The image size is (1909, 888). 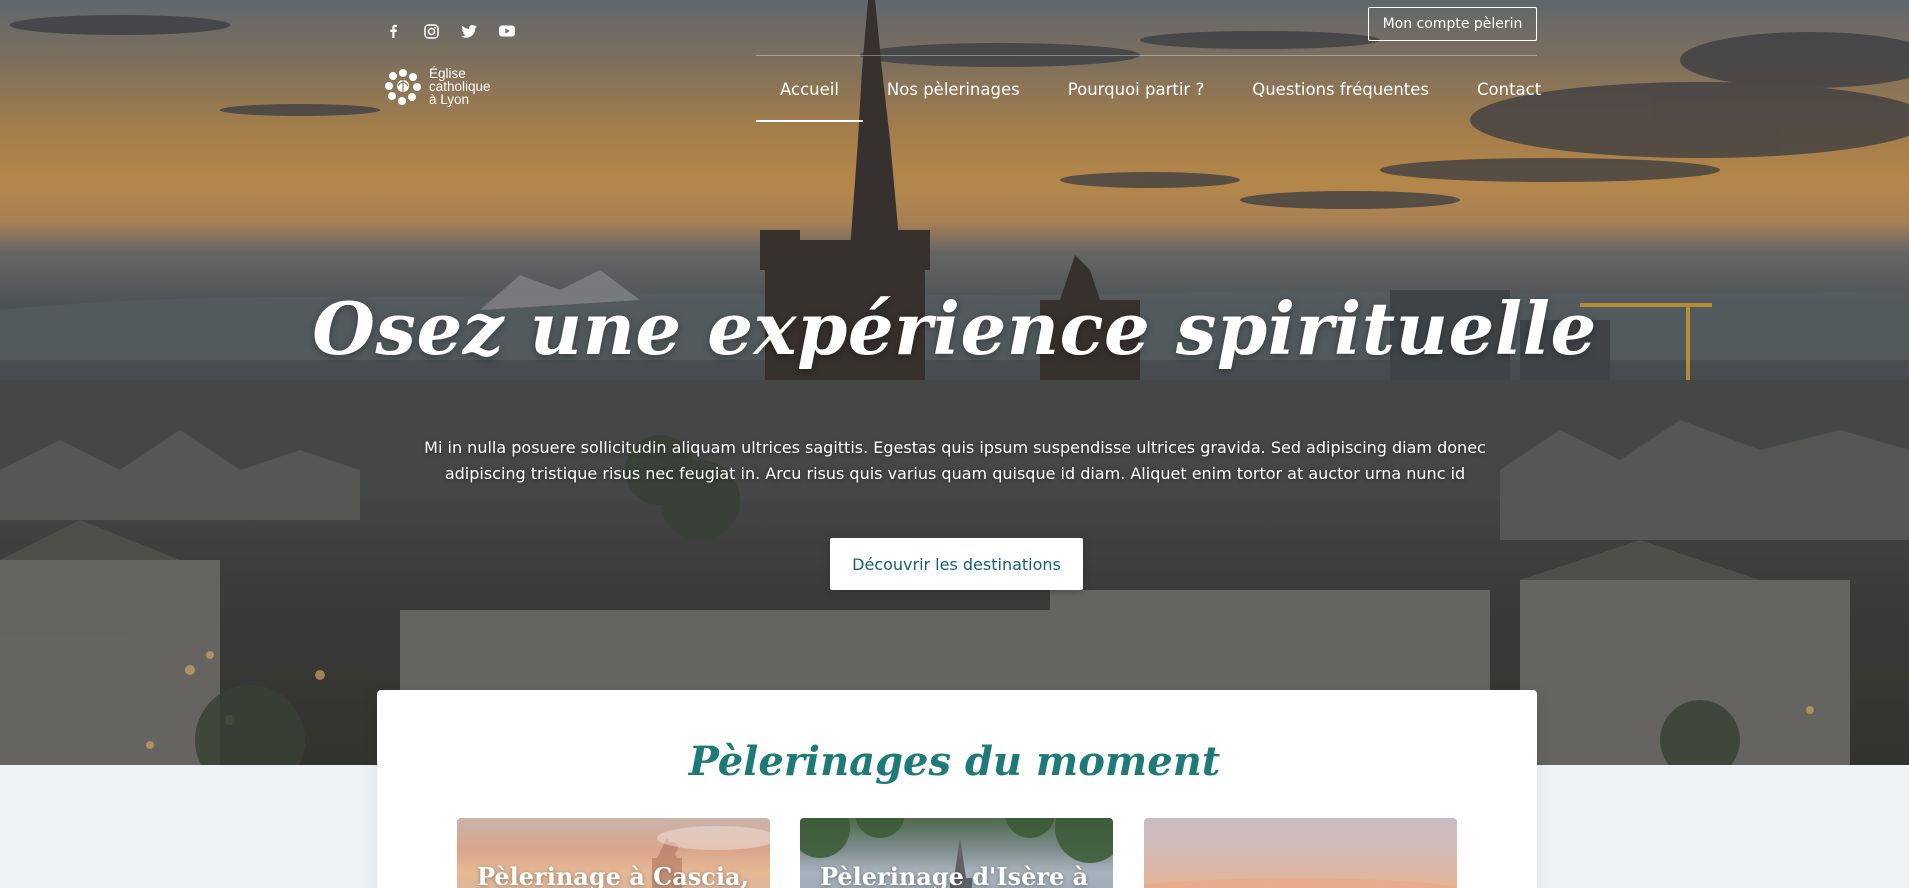 I want to click on twitter-icon, so click(x=469, y=31).